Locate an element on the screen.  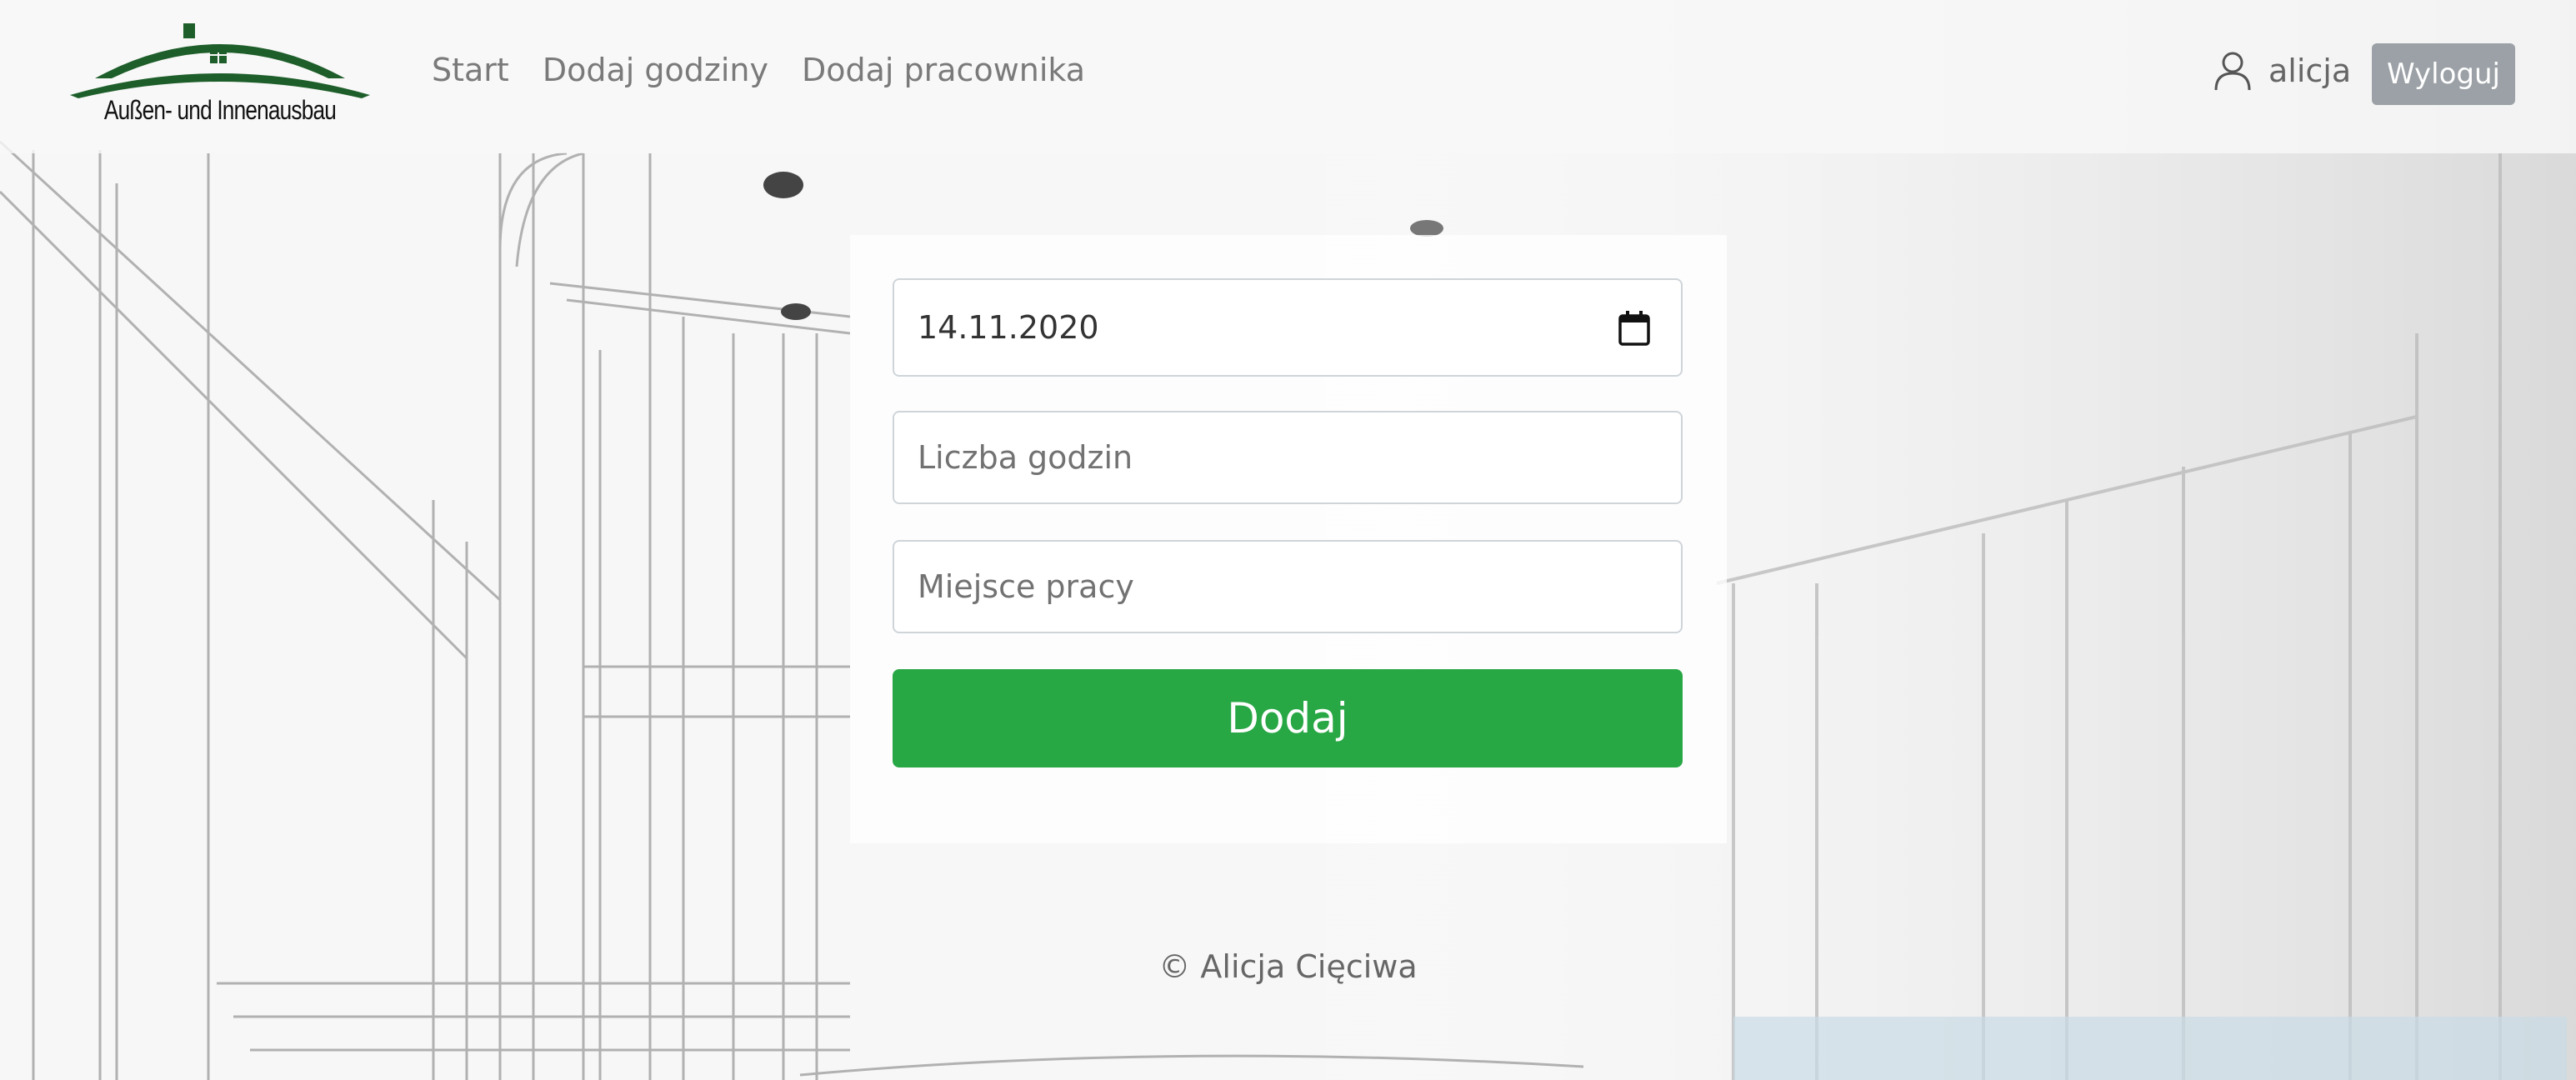
workplace-input-placeholder: Miejsce pracy is located at coordinates (1026, 586).